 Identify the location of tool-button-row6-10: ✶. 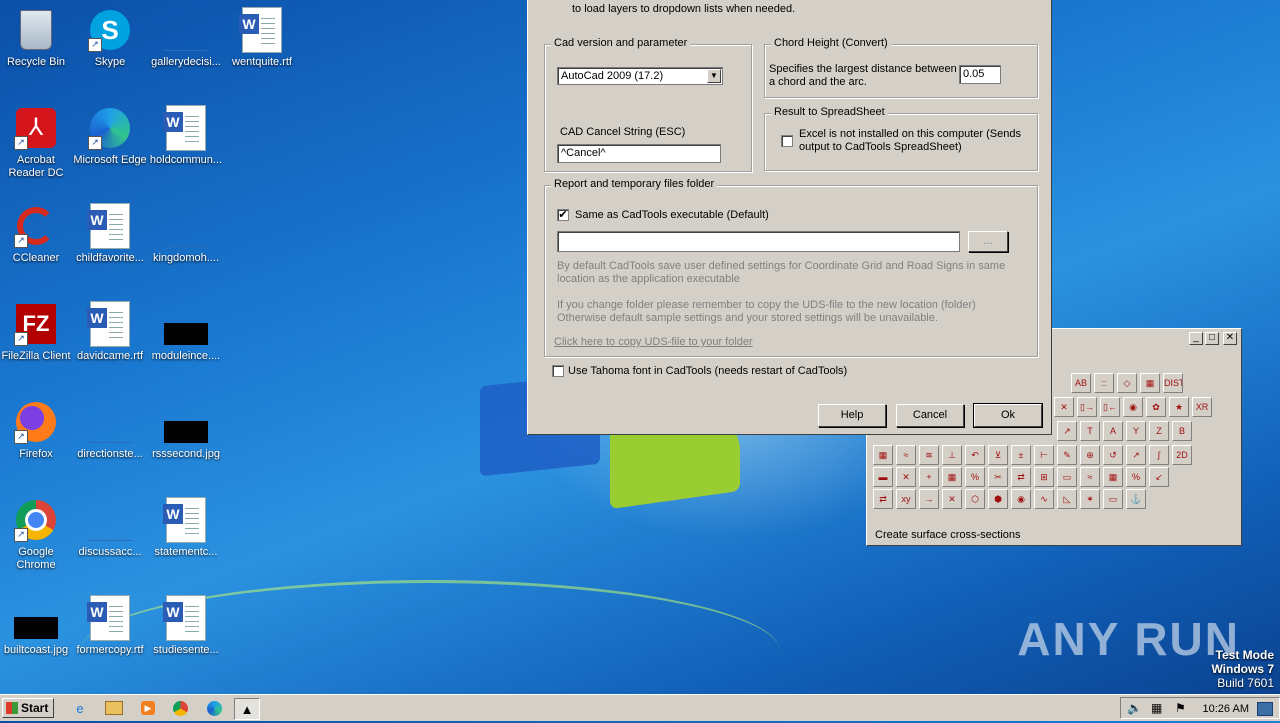
(1090, 499).